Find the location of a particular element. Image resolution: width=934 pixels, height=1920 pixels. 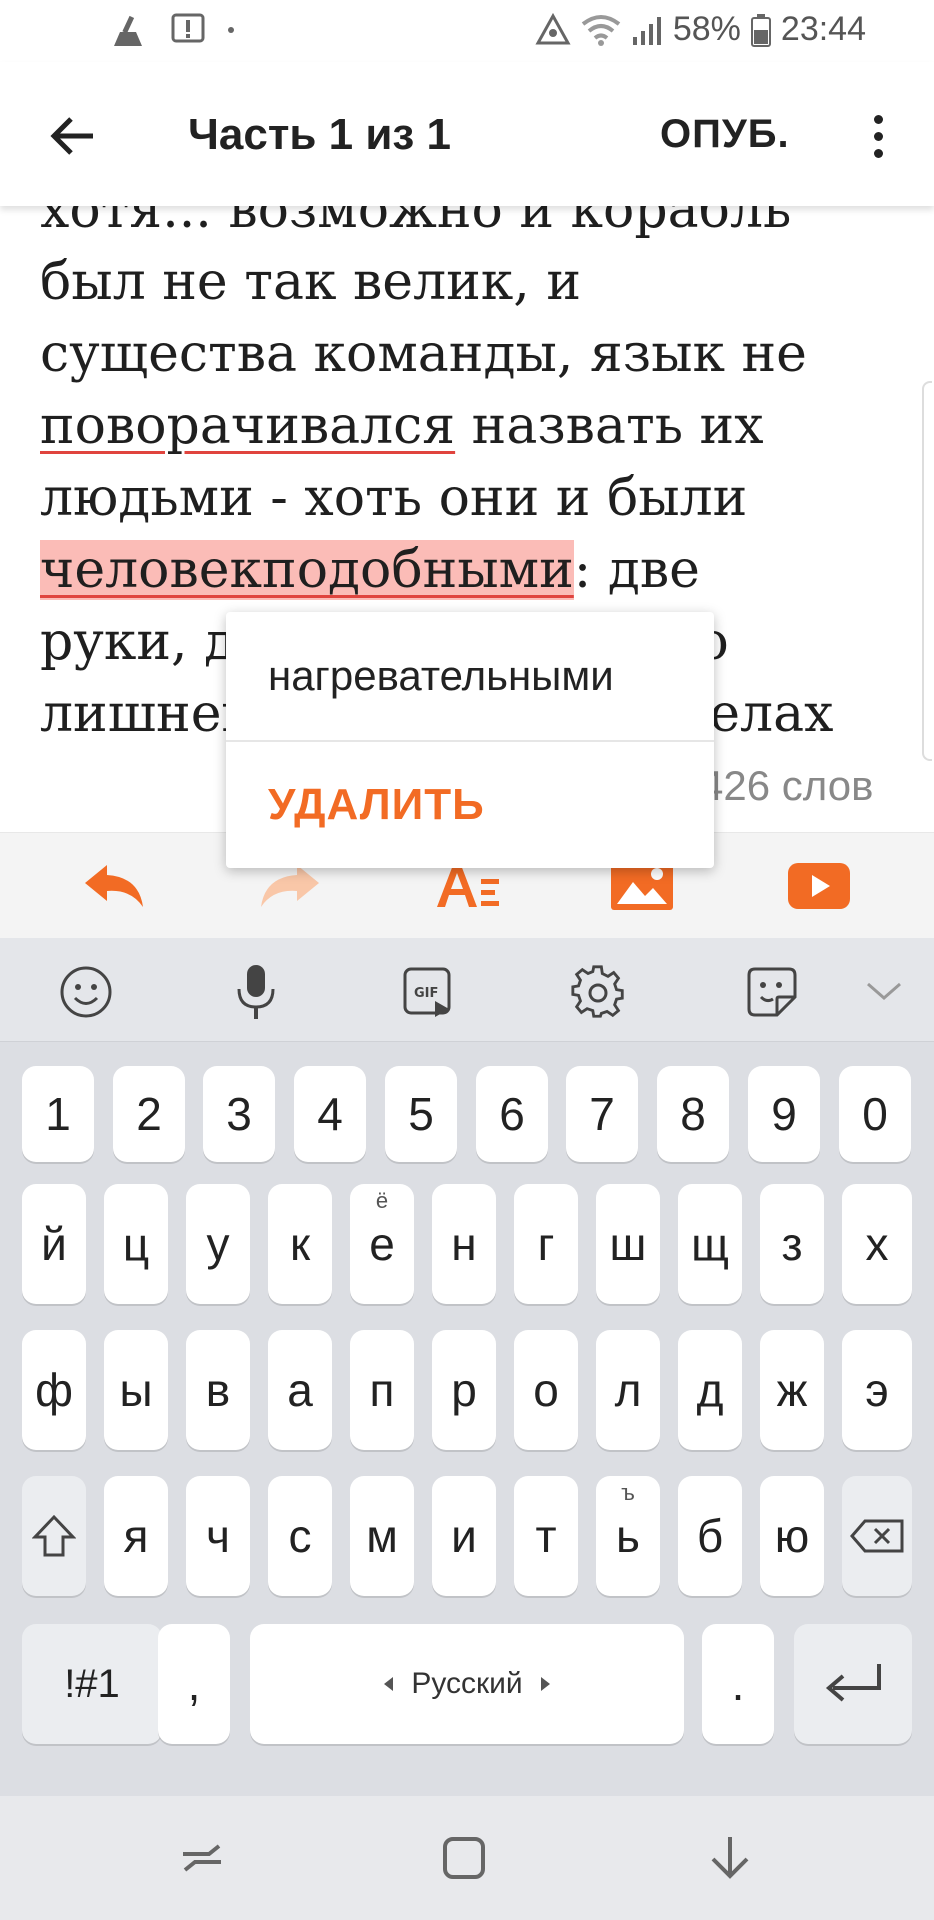

period-key: . is located at coordinates (738, 1684).